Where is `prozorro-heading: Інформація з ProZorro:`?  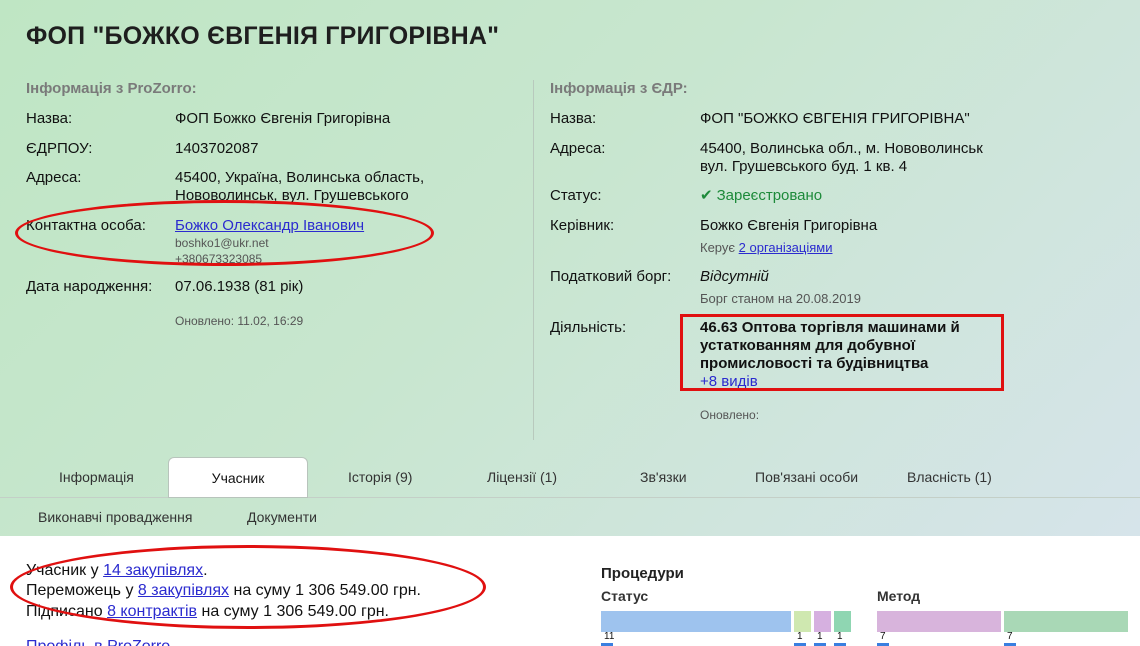 prozorro-heading: Інформація з ProZorro: is located at coordinates (111, 88).